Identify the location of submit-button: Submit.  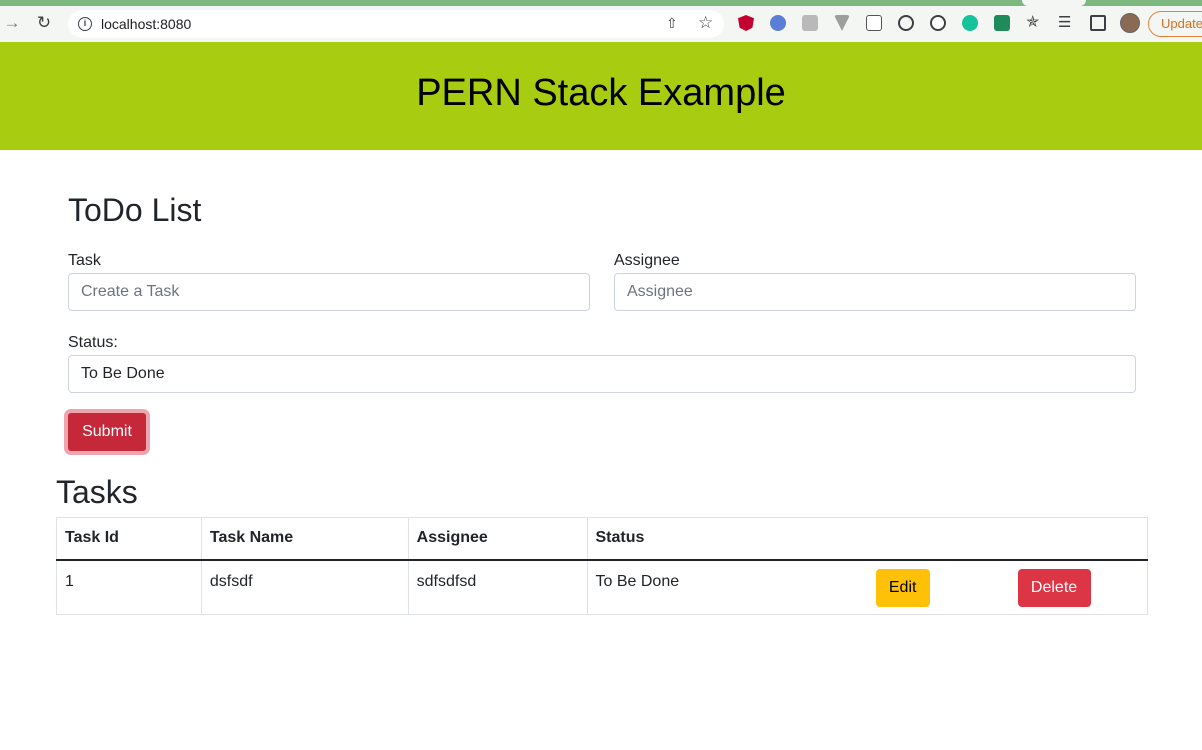
(107, 432).